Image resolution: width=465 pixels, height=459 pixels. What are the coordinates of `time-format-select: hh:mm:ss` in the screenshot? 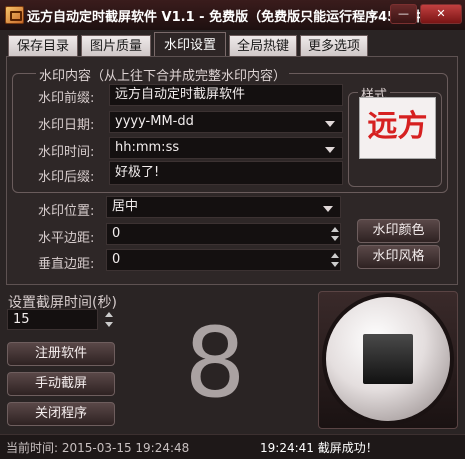 It's located at (226, 148).